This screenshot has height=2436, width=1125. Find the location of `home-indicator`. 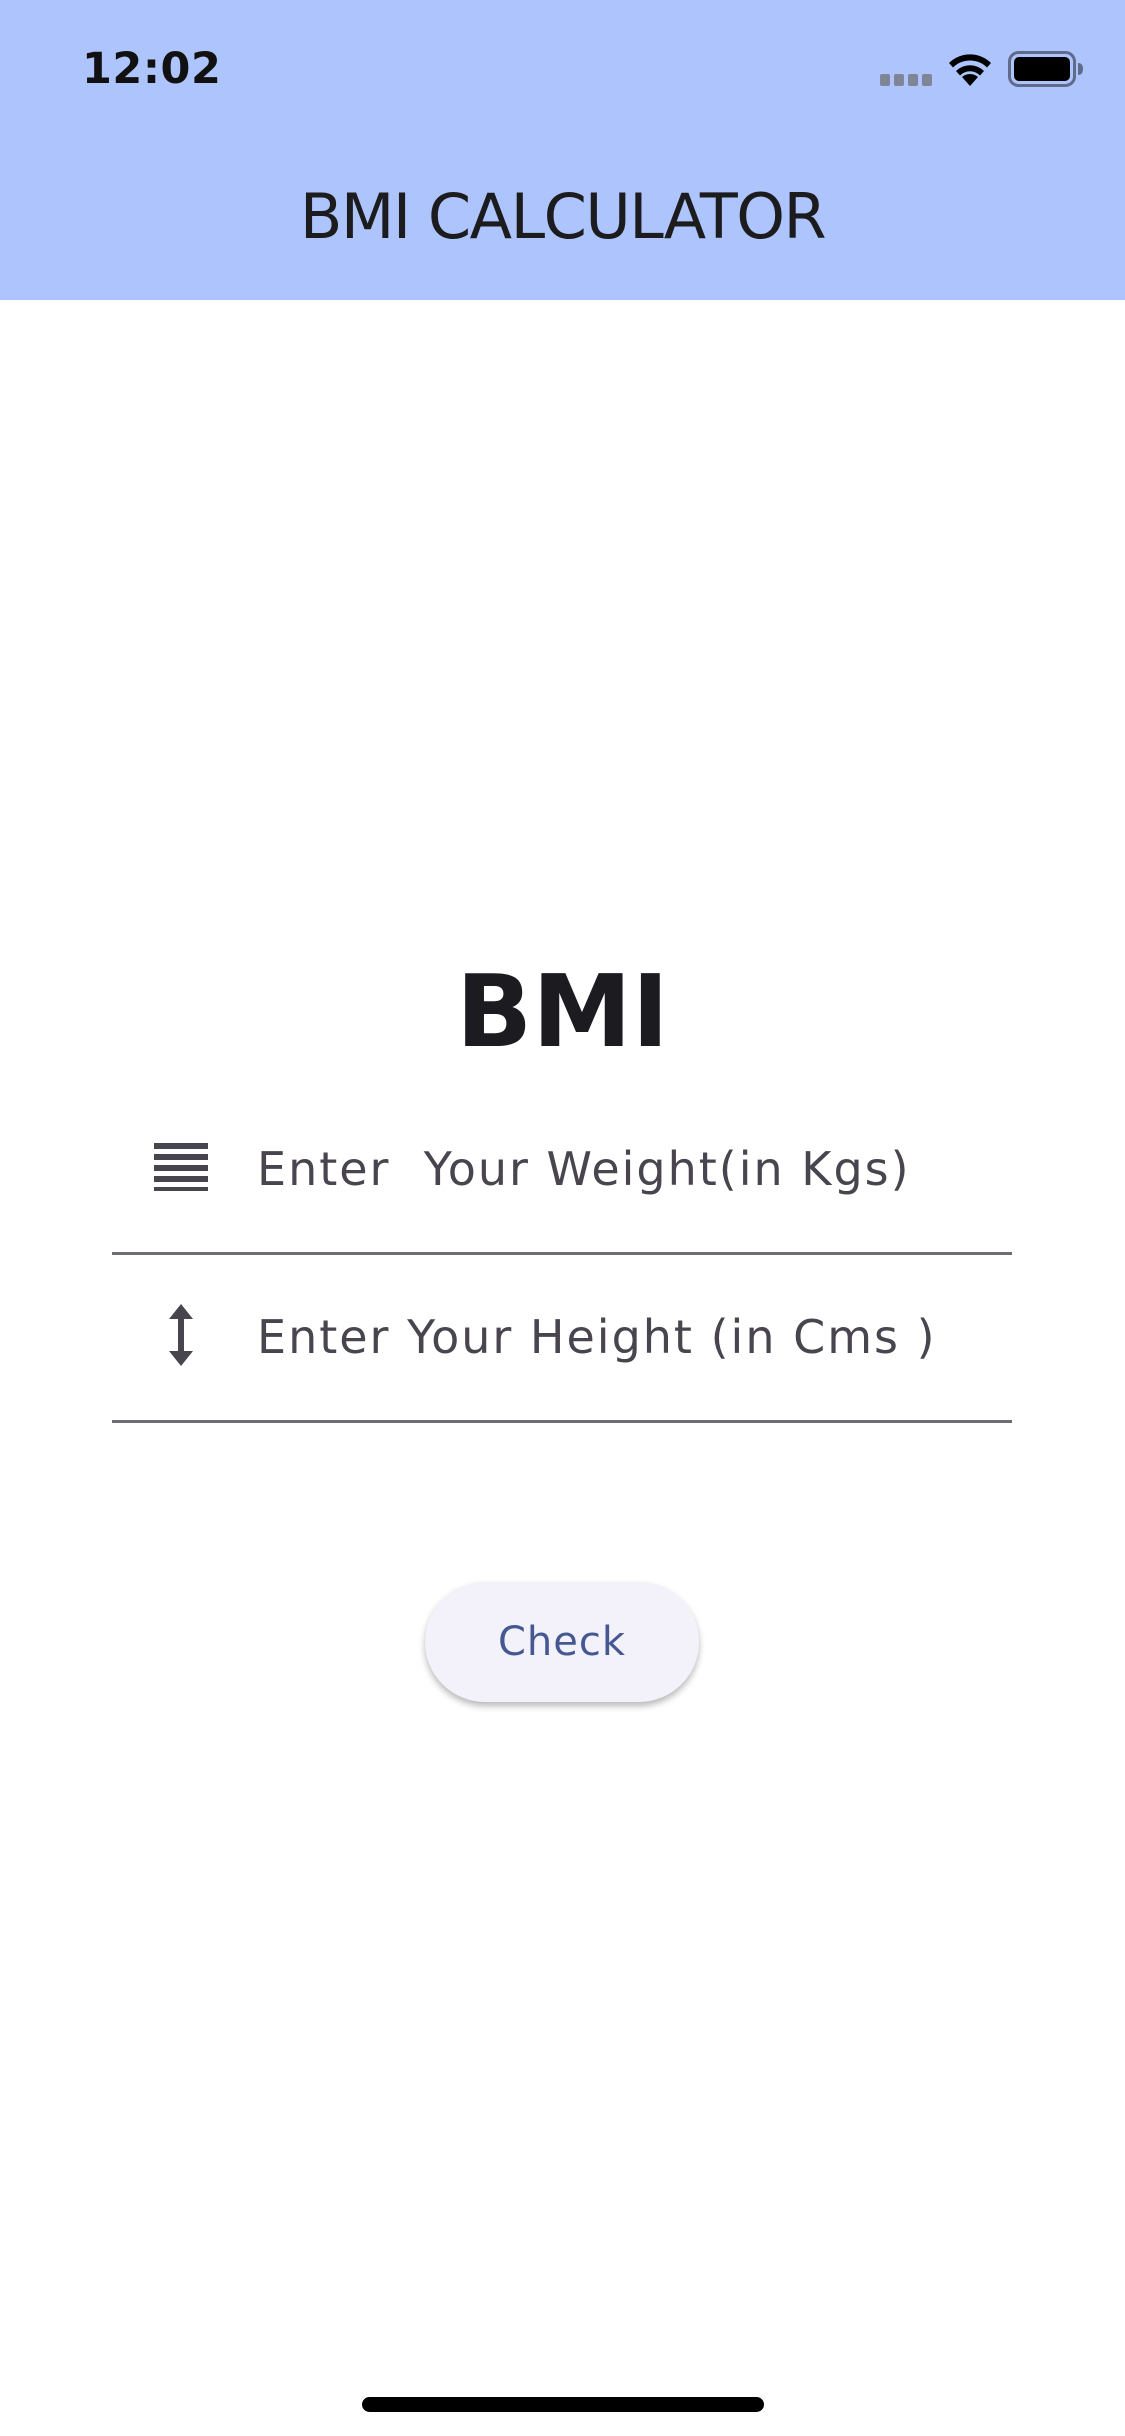

home-indicator is located at coordinates (563, 2404).